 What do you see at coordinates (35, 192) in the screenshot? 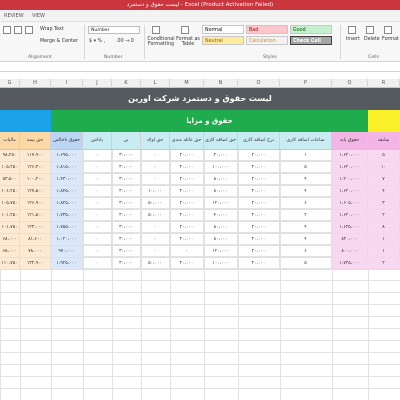
I see `cell-insurance: ۱۲۷،۵۰۰` at bounding box center [35, 192].